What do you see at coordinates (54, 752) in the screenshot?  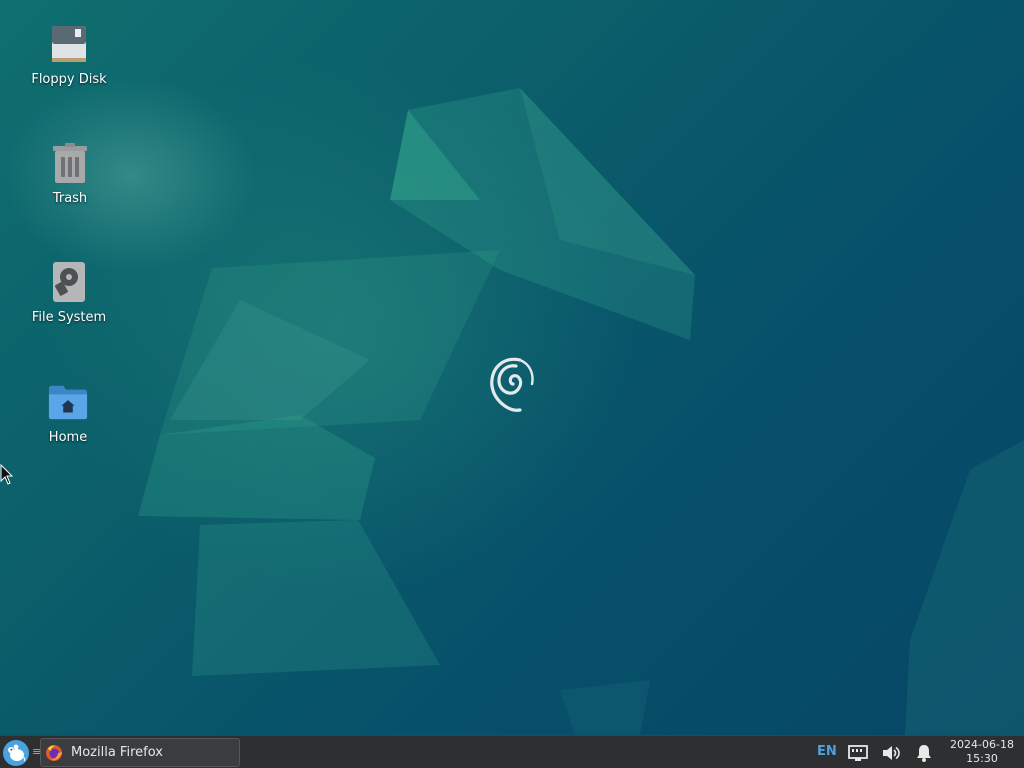 I see `firefox-icon` at bounding box center [54, 752].